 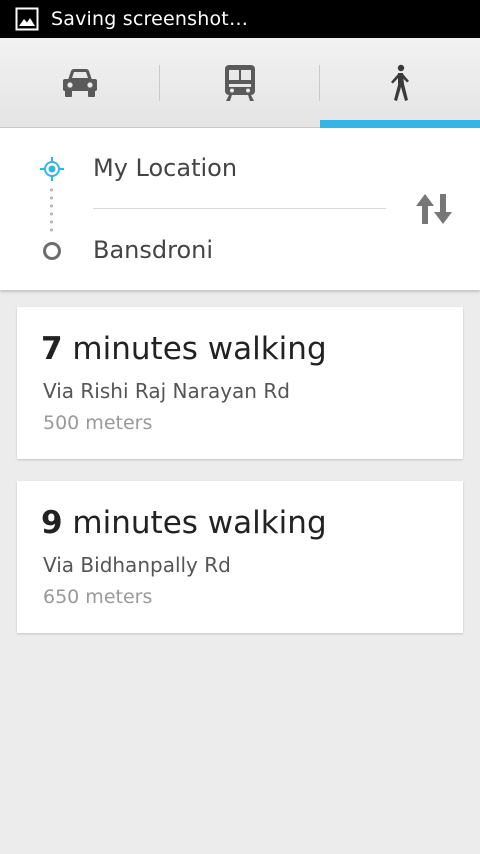 I want to click on tab-walking, so click(x=400, y=83).